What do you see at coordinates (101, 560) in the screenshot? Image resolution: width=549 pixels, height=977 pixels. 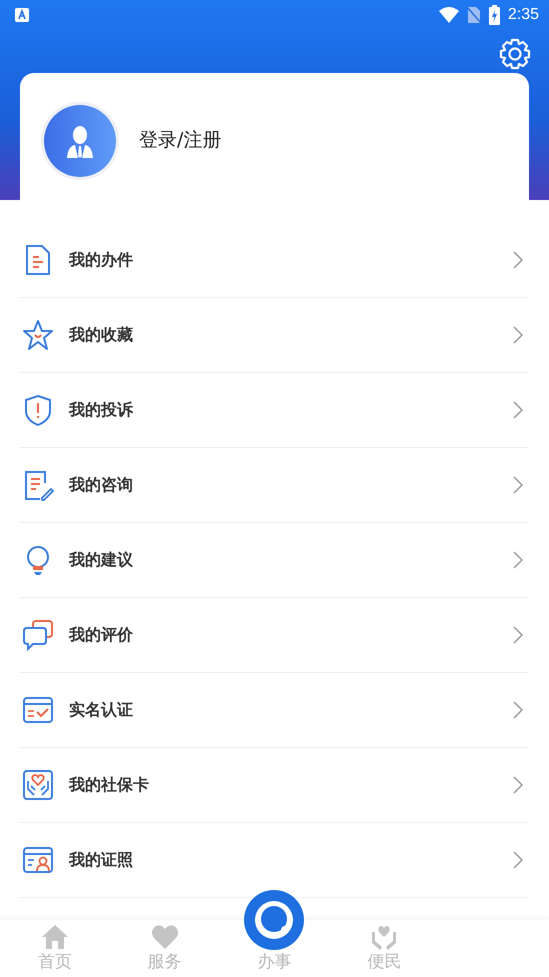 I see `menu-item-label: 我的建议` at bounding box center [101, 560].